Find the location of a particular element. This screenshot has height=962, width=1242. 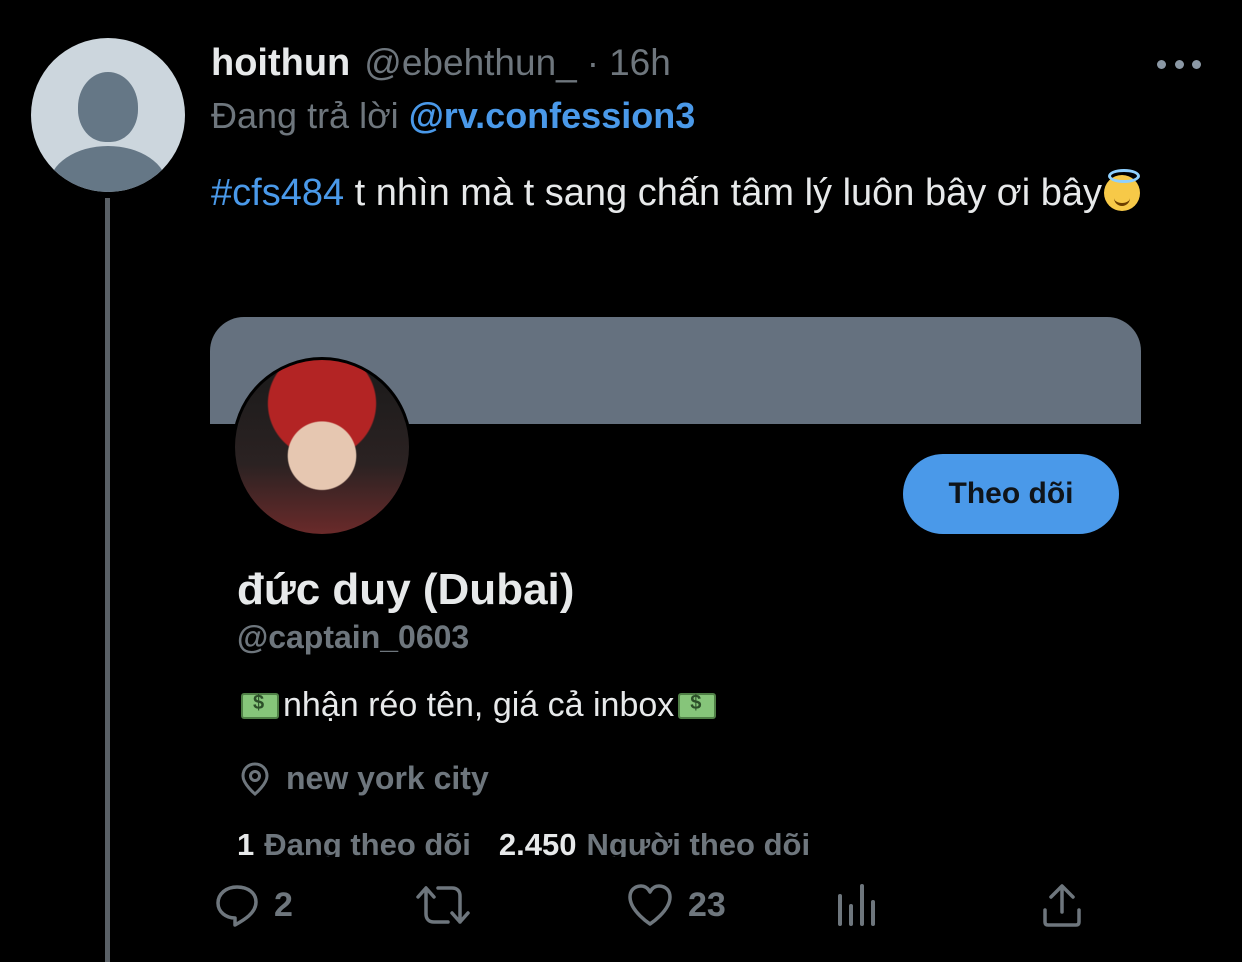

followers-label: Người theo dõi is located at coordinates (698, 842).